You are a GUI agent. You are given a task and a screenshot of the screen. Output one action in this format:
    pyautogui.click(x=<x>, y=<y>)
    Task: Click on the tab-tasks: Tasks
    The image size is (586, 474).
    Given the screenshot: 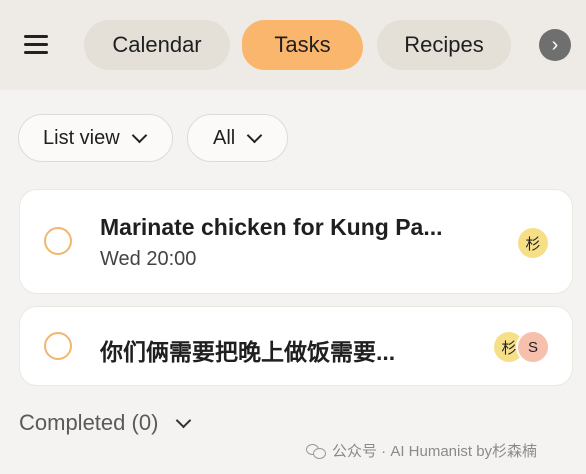 What is the action you would take?
    pyautogui.click(x=302, y=45)
    